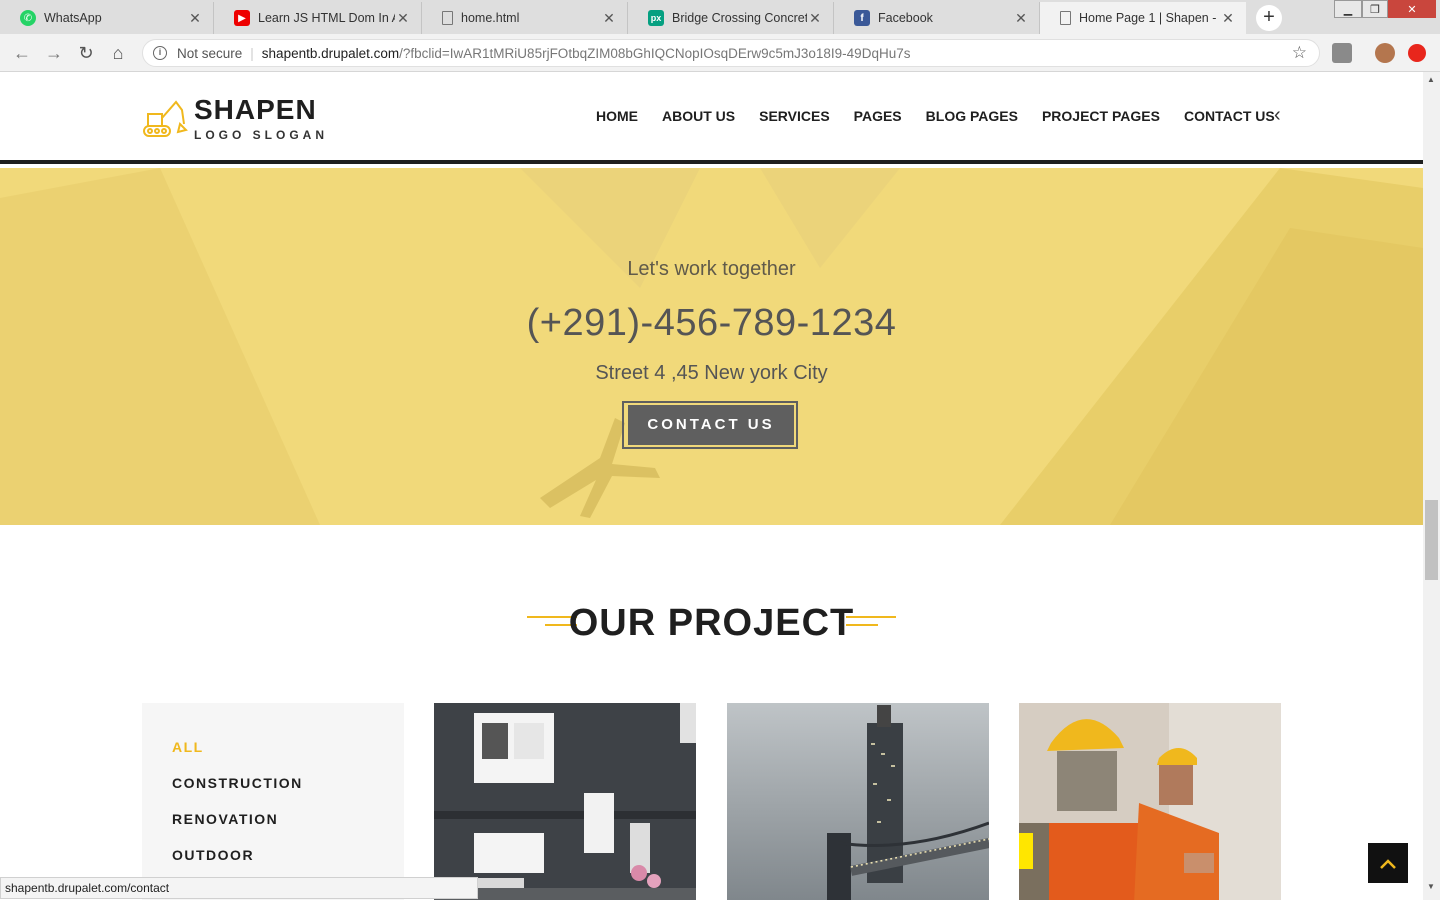 The width and height of the screenshot is (1440, 900). Describe the element at coordinates (1299, 53) in the screenshot. I see `bookmark-star-icon: ☆` at that location.